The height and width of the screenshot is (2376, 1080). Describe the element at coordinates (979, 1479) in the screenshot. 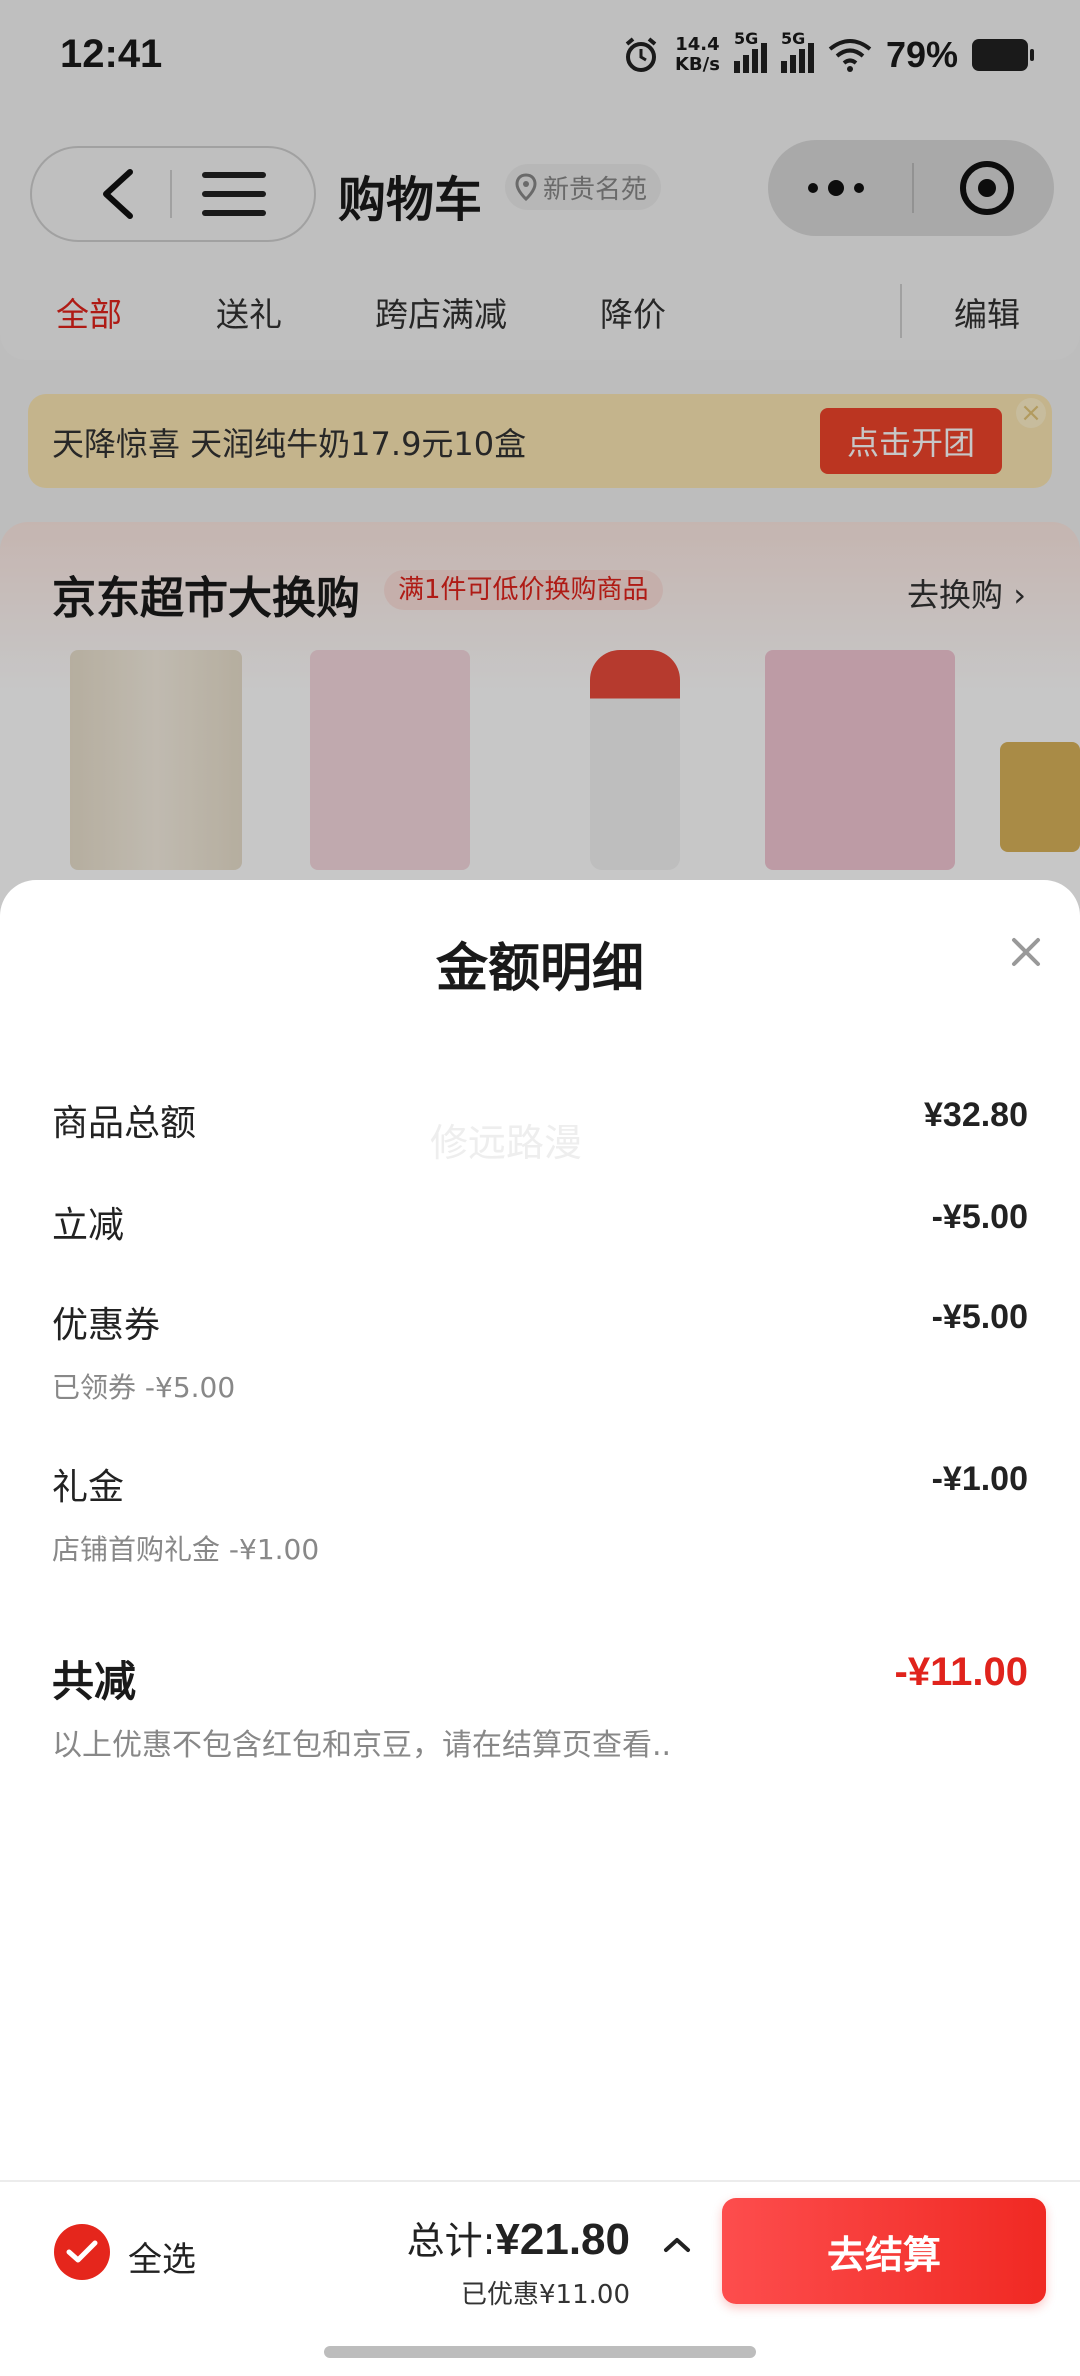

I see `row-value: -¥1.00` at that location.